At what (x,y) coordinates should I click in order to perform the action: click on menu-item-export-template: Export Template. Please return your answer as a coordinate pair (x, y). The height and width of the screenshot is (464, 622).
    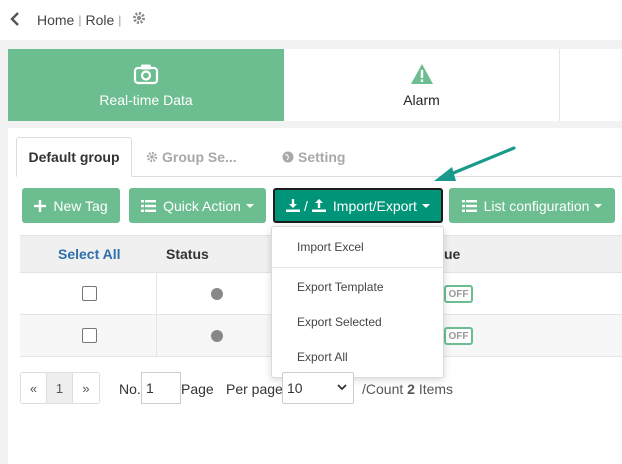
    Looking at the image, I should click on (340, 287).